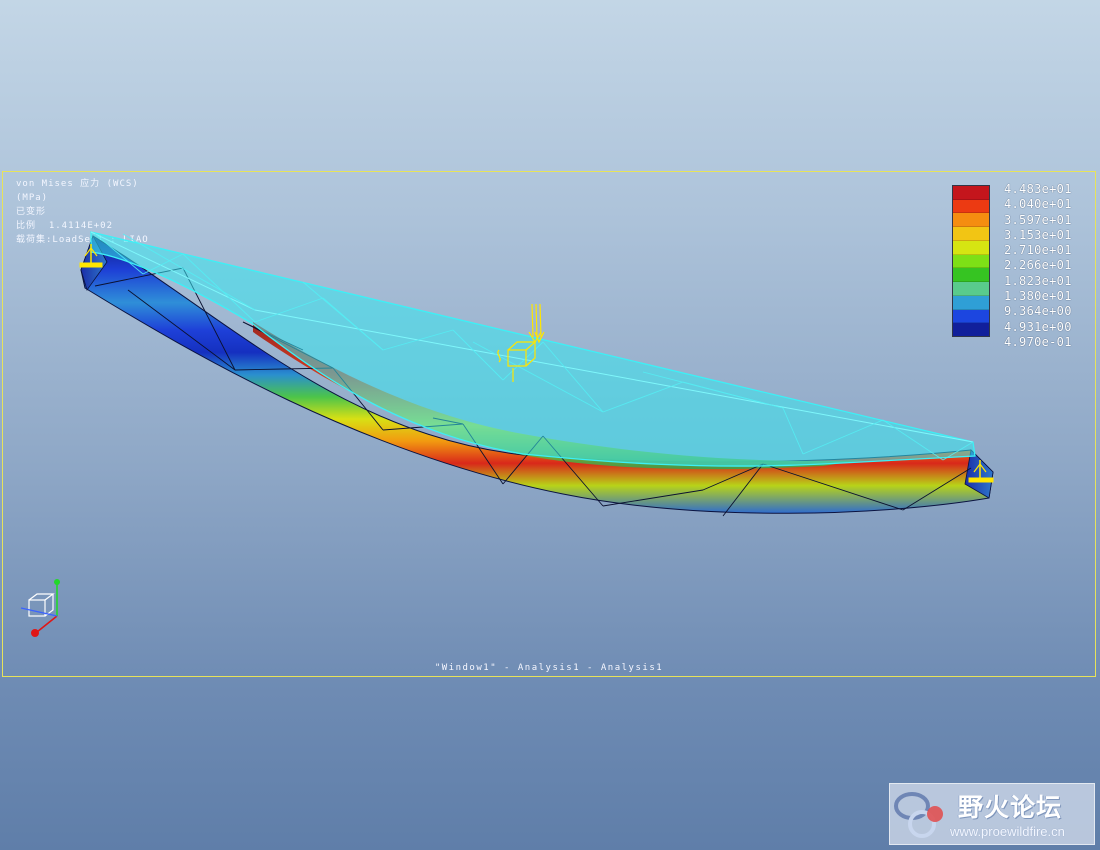 This screenshot has height=850, width=1100. Describe the element at coordinates (1010, 807) in the screenshot. I see `watermark-title: 野火论坛` at that location.